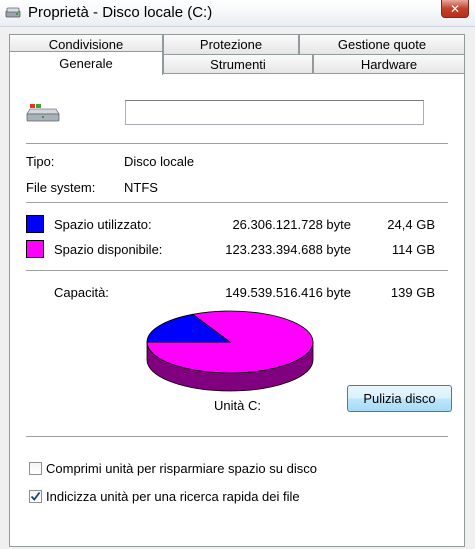 Image resolution: width=475 pixels, height=549 pixels. I want to click on free-space-label: Spazio disponibile:, so click(108, 249).